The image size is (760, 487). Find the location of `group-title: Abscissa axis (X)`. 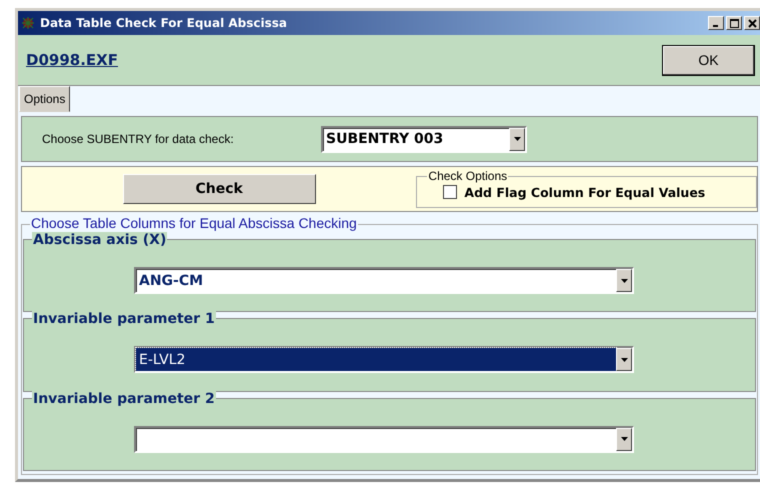

group-title: Abscissa axis (X) is located at coordinates (100, 240).